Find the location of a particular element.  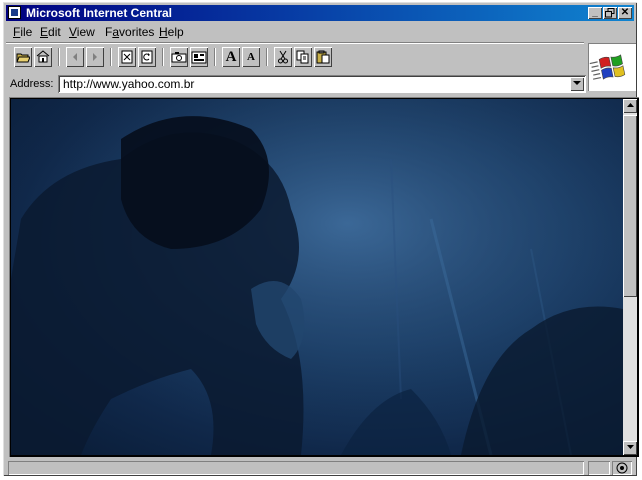

restore-icon is located at coordinates (610, 13).